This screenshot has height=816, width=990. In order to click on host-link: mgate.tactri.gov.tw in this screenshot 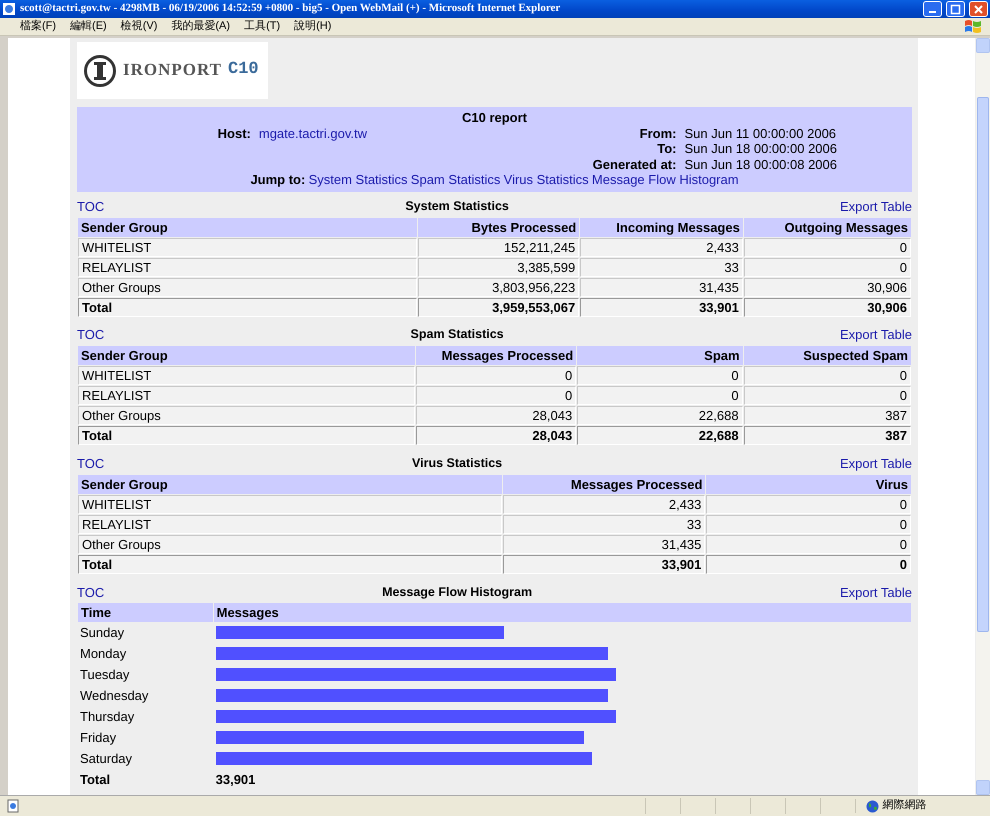, I will do `click(312, 134)`.